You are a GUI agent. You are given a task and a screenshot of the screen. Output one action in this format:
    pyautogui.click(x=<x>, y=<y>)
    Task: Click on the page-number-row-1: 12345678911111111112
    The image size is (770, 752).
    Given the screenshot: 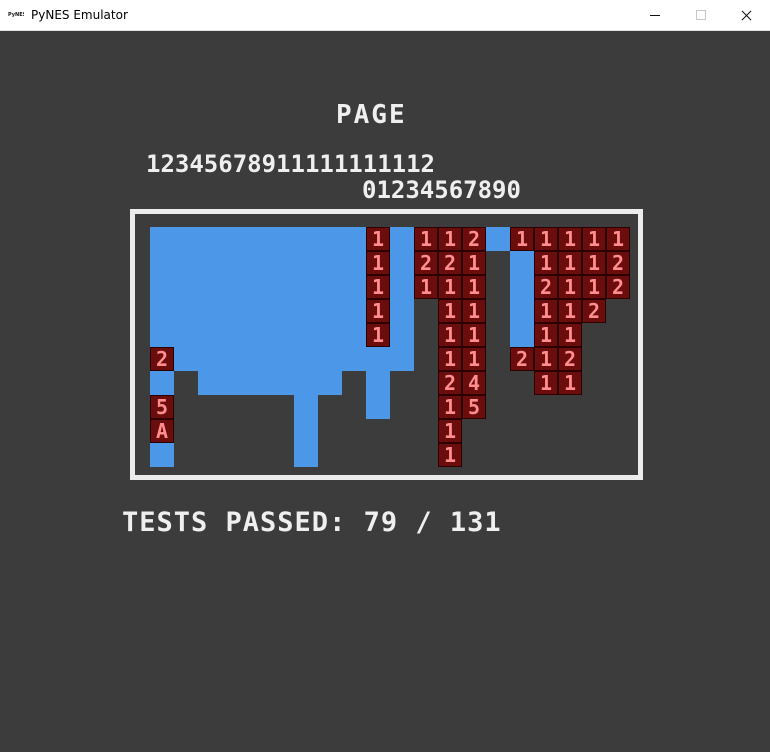 What is the action you would take?
    pyautogui.click(x=290, y=164)
    